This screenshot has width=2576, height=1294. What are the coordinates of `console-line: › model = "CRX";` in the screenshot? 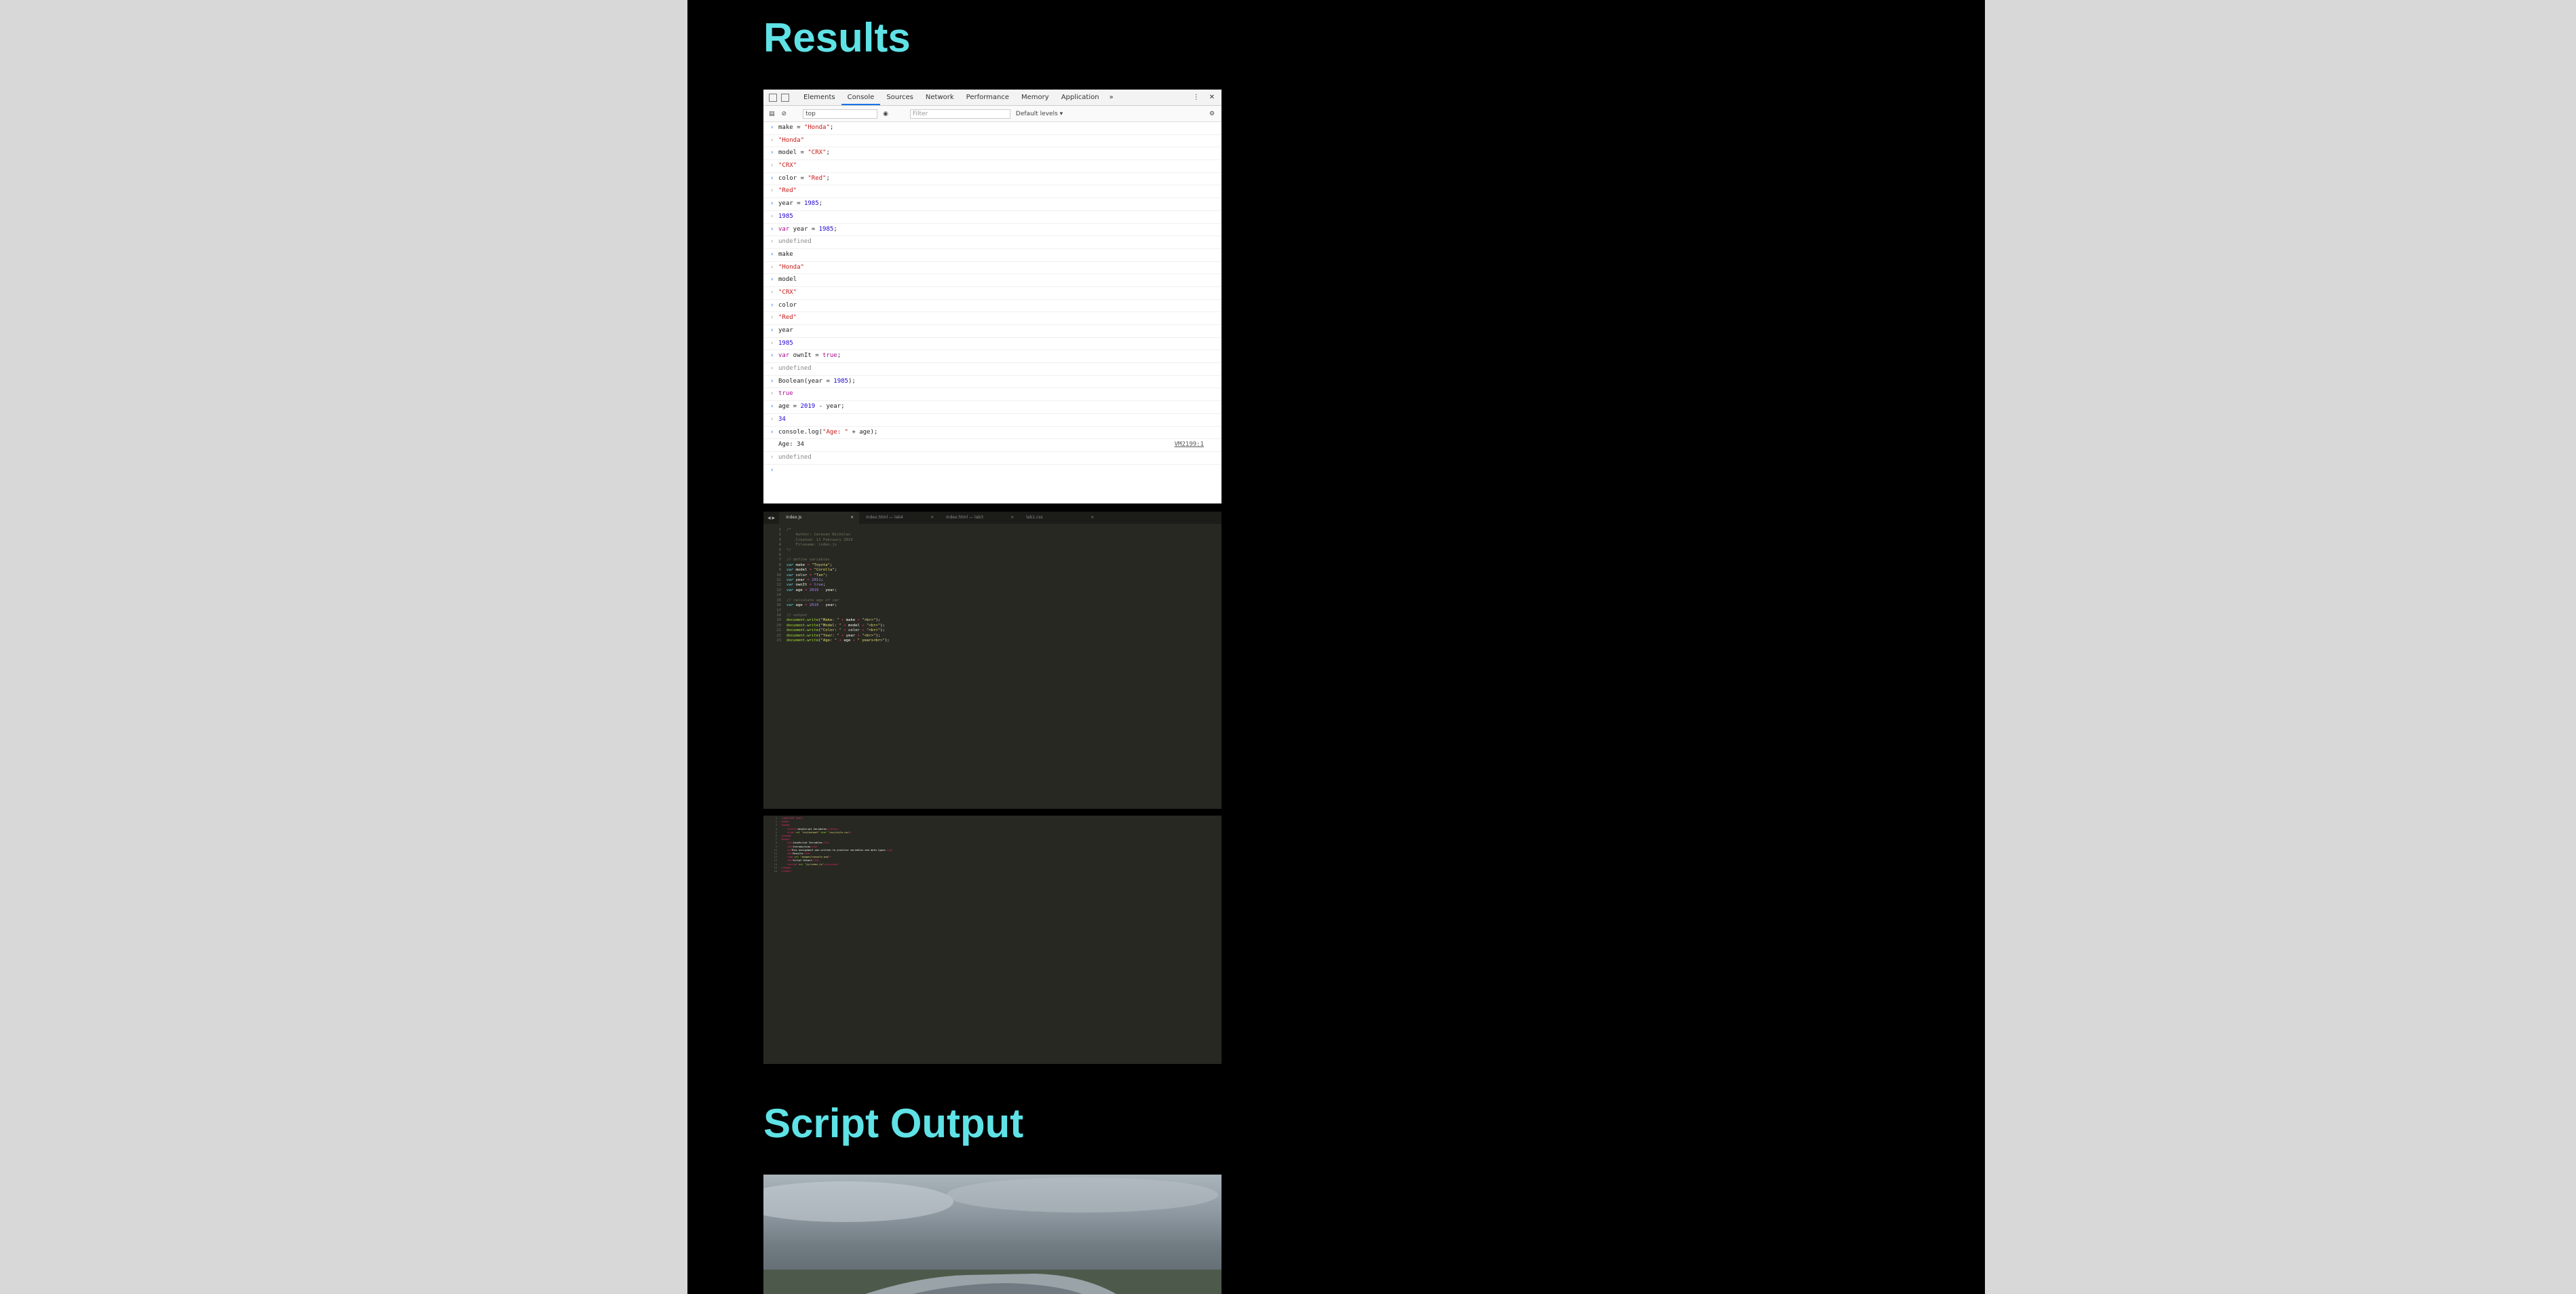 It's located at (992, 154).